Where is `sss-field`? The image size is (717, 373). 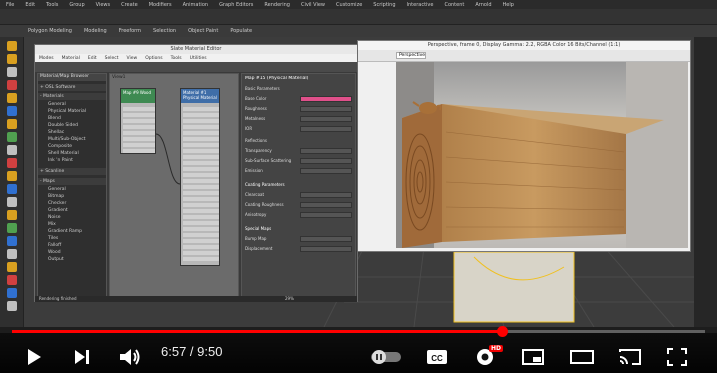 sss-field is located at coordinates (326, 161).